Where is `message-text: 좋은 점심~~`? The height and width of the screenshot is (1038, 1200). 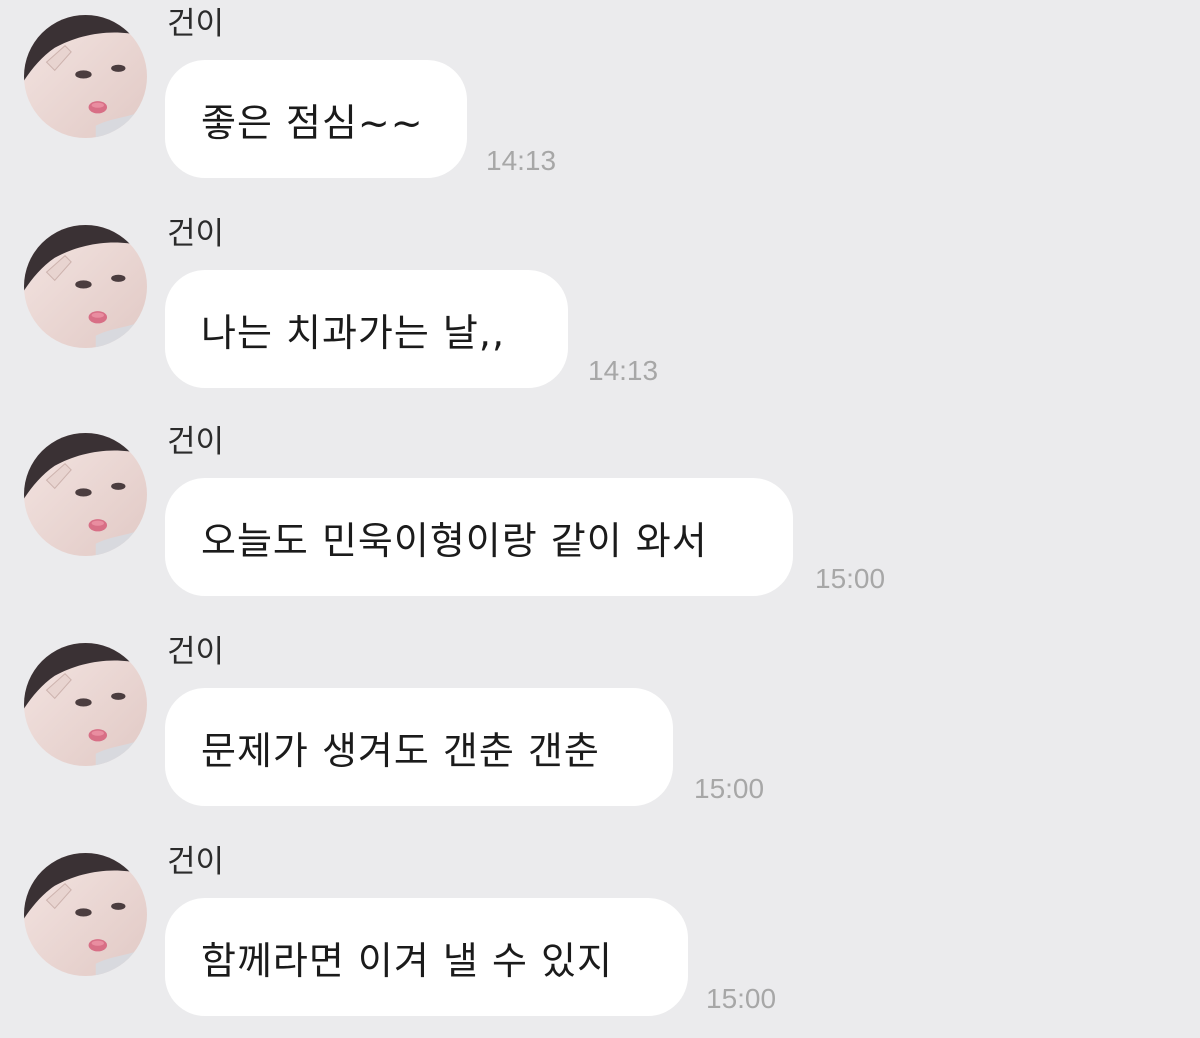
message-text: 좋은 점심~~ is located at coordinates (312, 122).